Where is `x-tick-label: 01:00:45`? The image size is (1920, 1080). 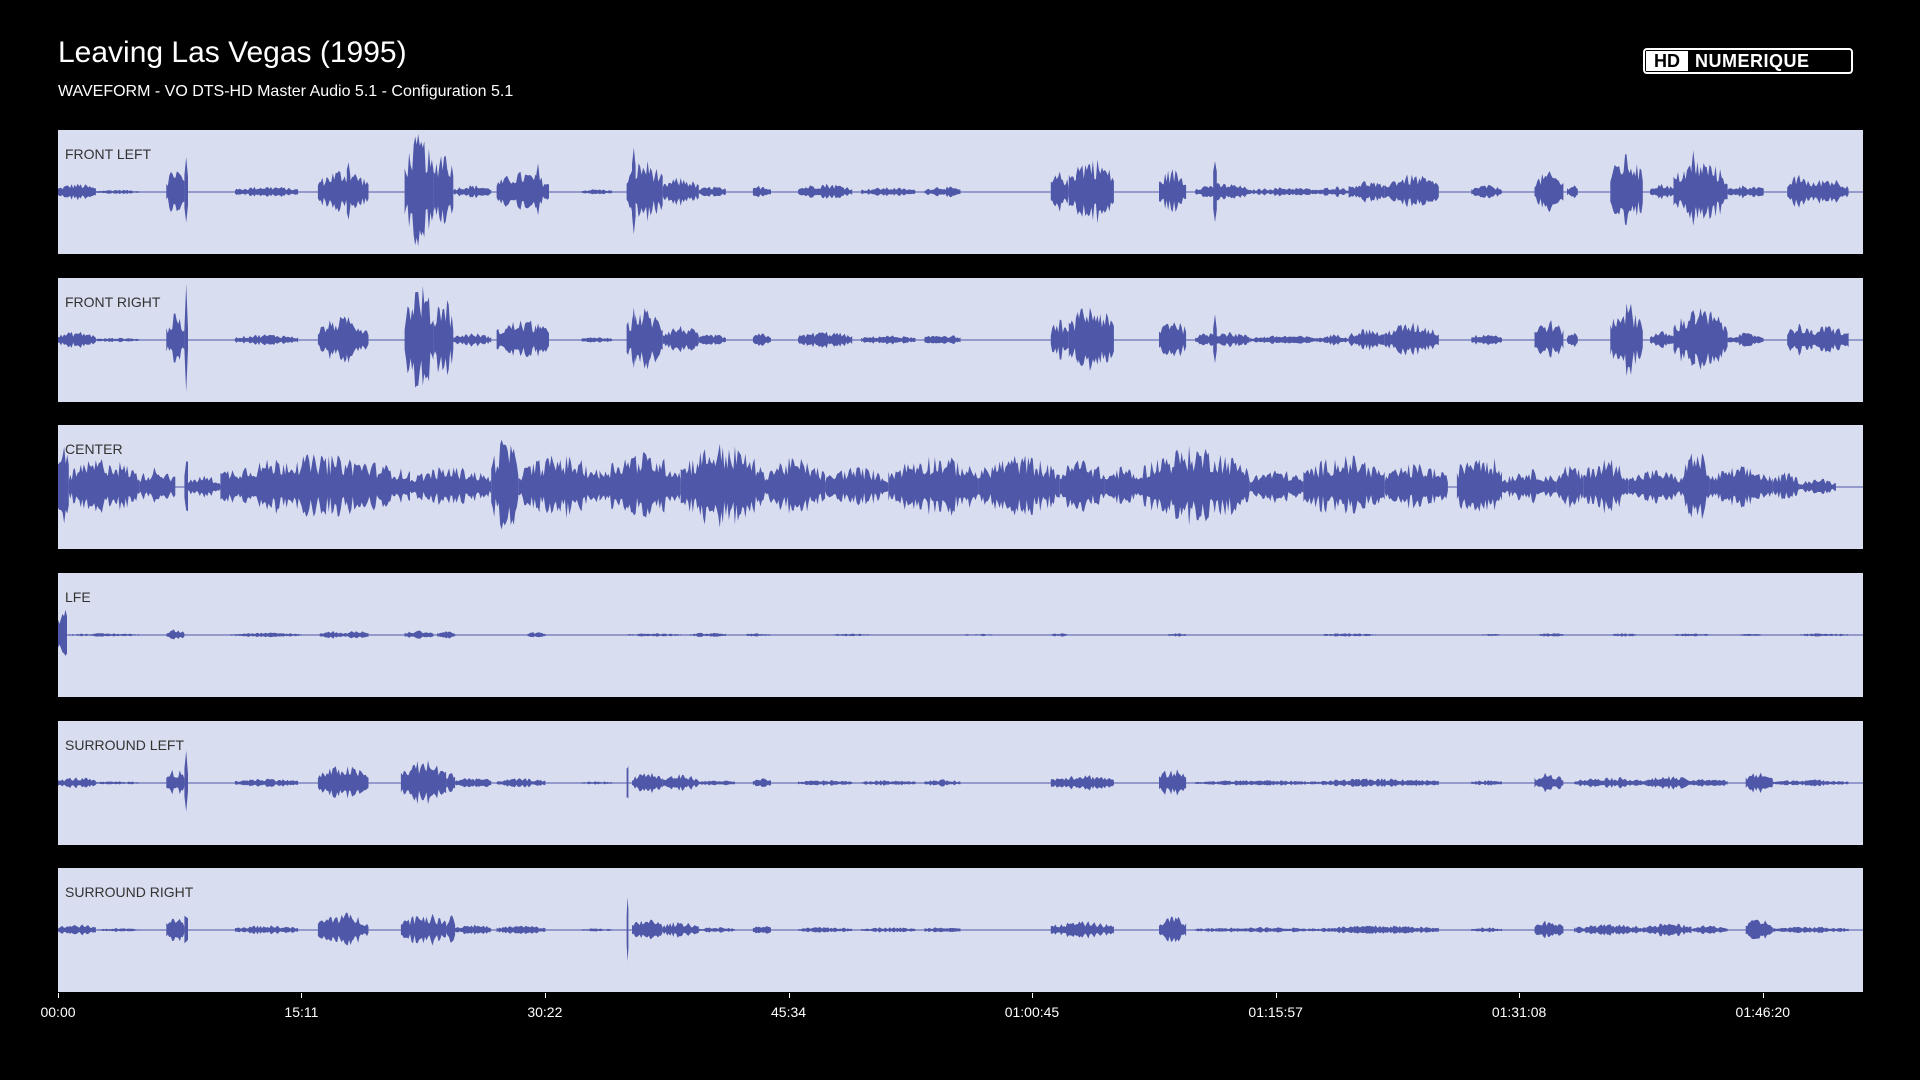 x-tick-label: 01:00:45 is located at coordinates (1032, 1012).